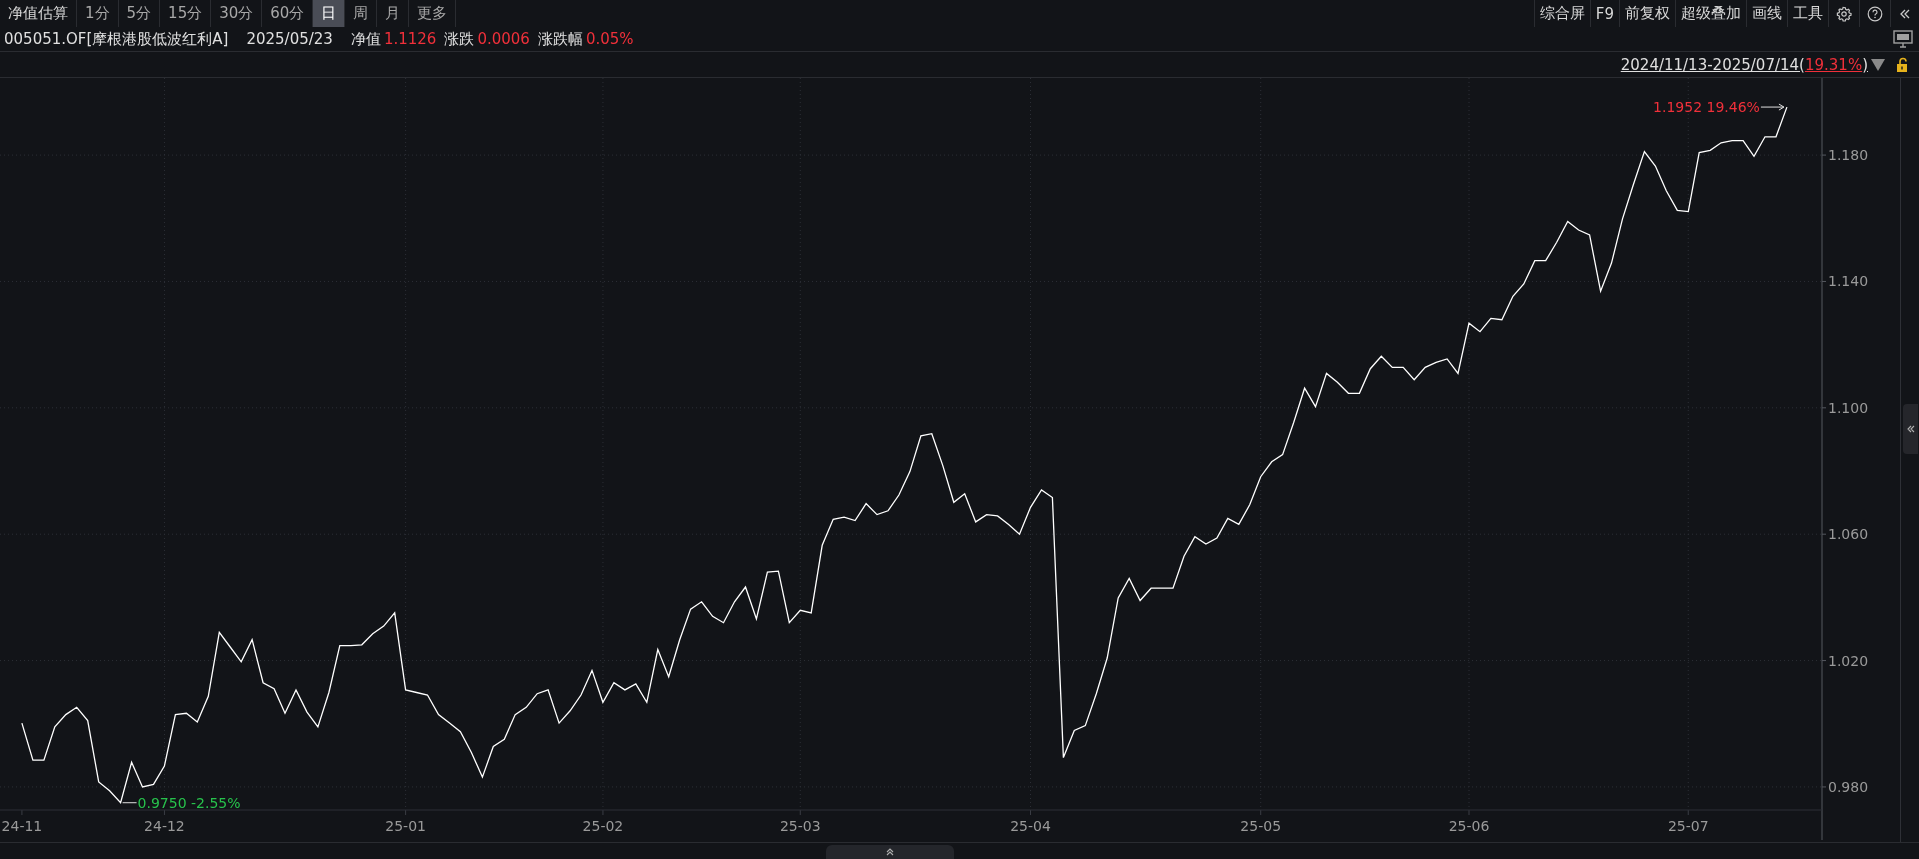  I want to click on field-value: 1.1126, so click(410, 39).